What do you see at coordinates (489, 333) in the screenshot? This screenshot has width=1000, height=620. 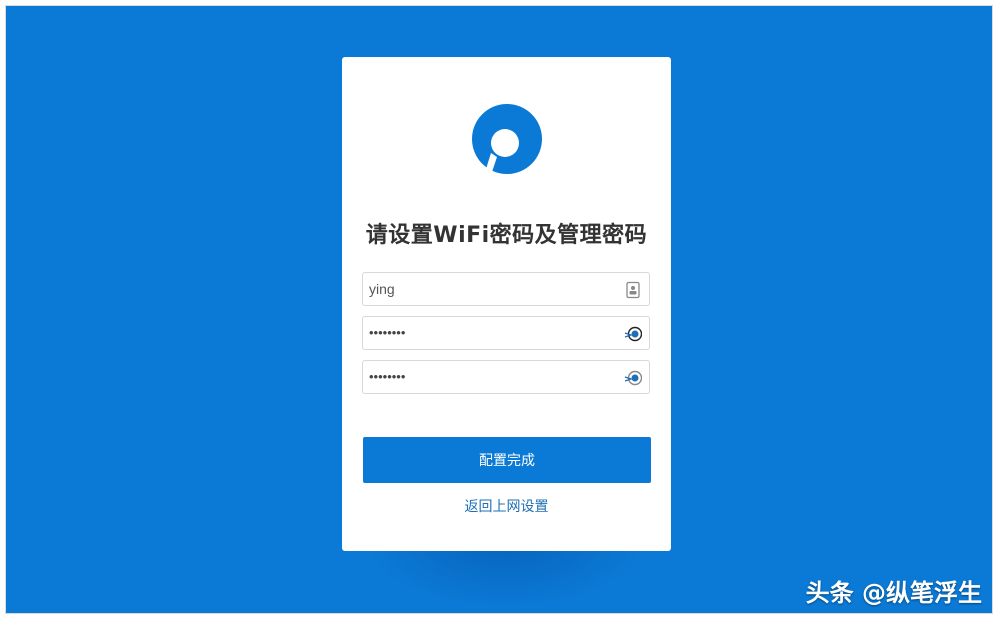 I see `wifi-password-input: ••••••••` at bounding box center [489, 333].